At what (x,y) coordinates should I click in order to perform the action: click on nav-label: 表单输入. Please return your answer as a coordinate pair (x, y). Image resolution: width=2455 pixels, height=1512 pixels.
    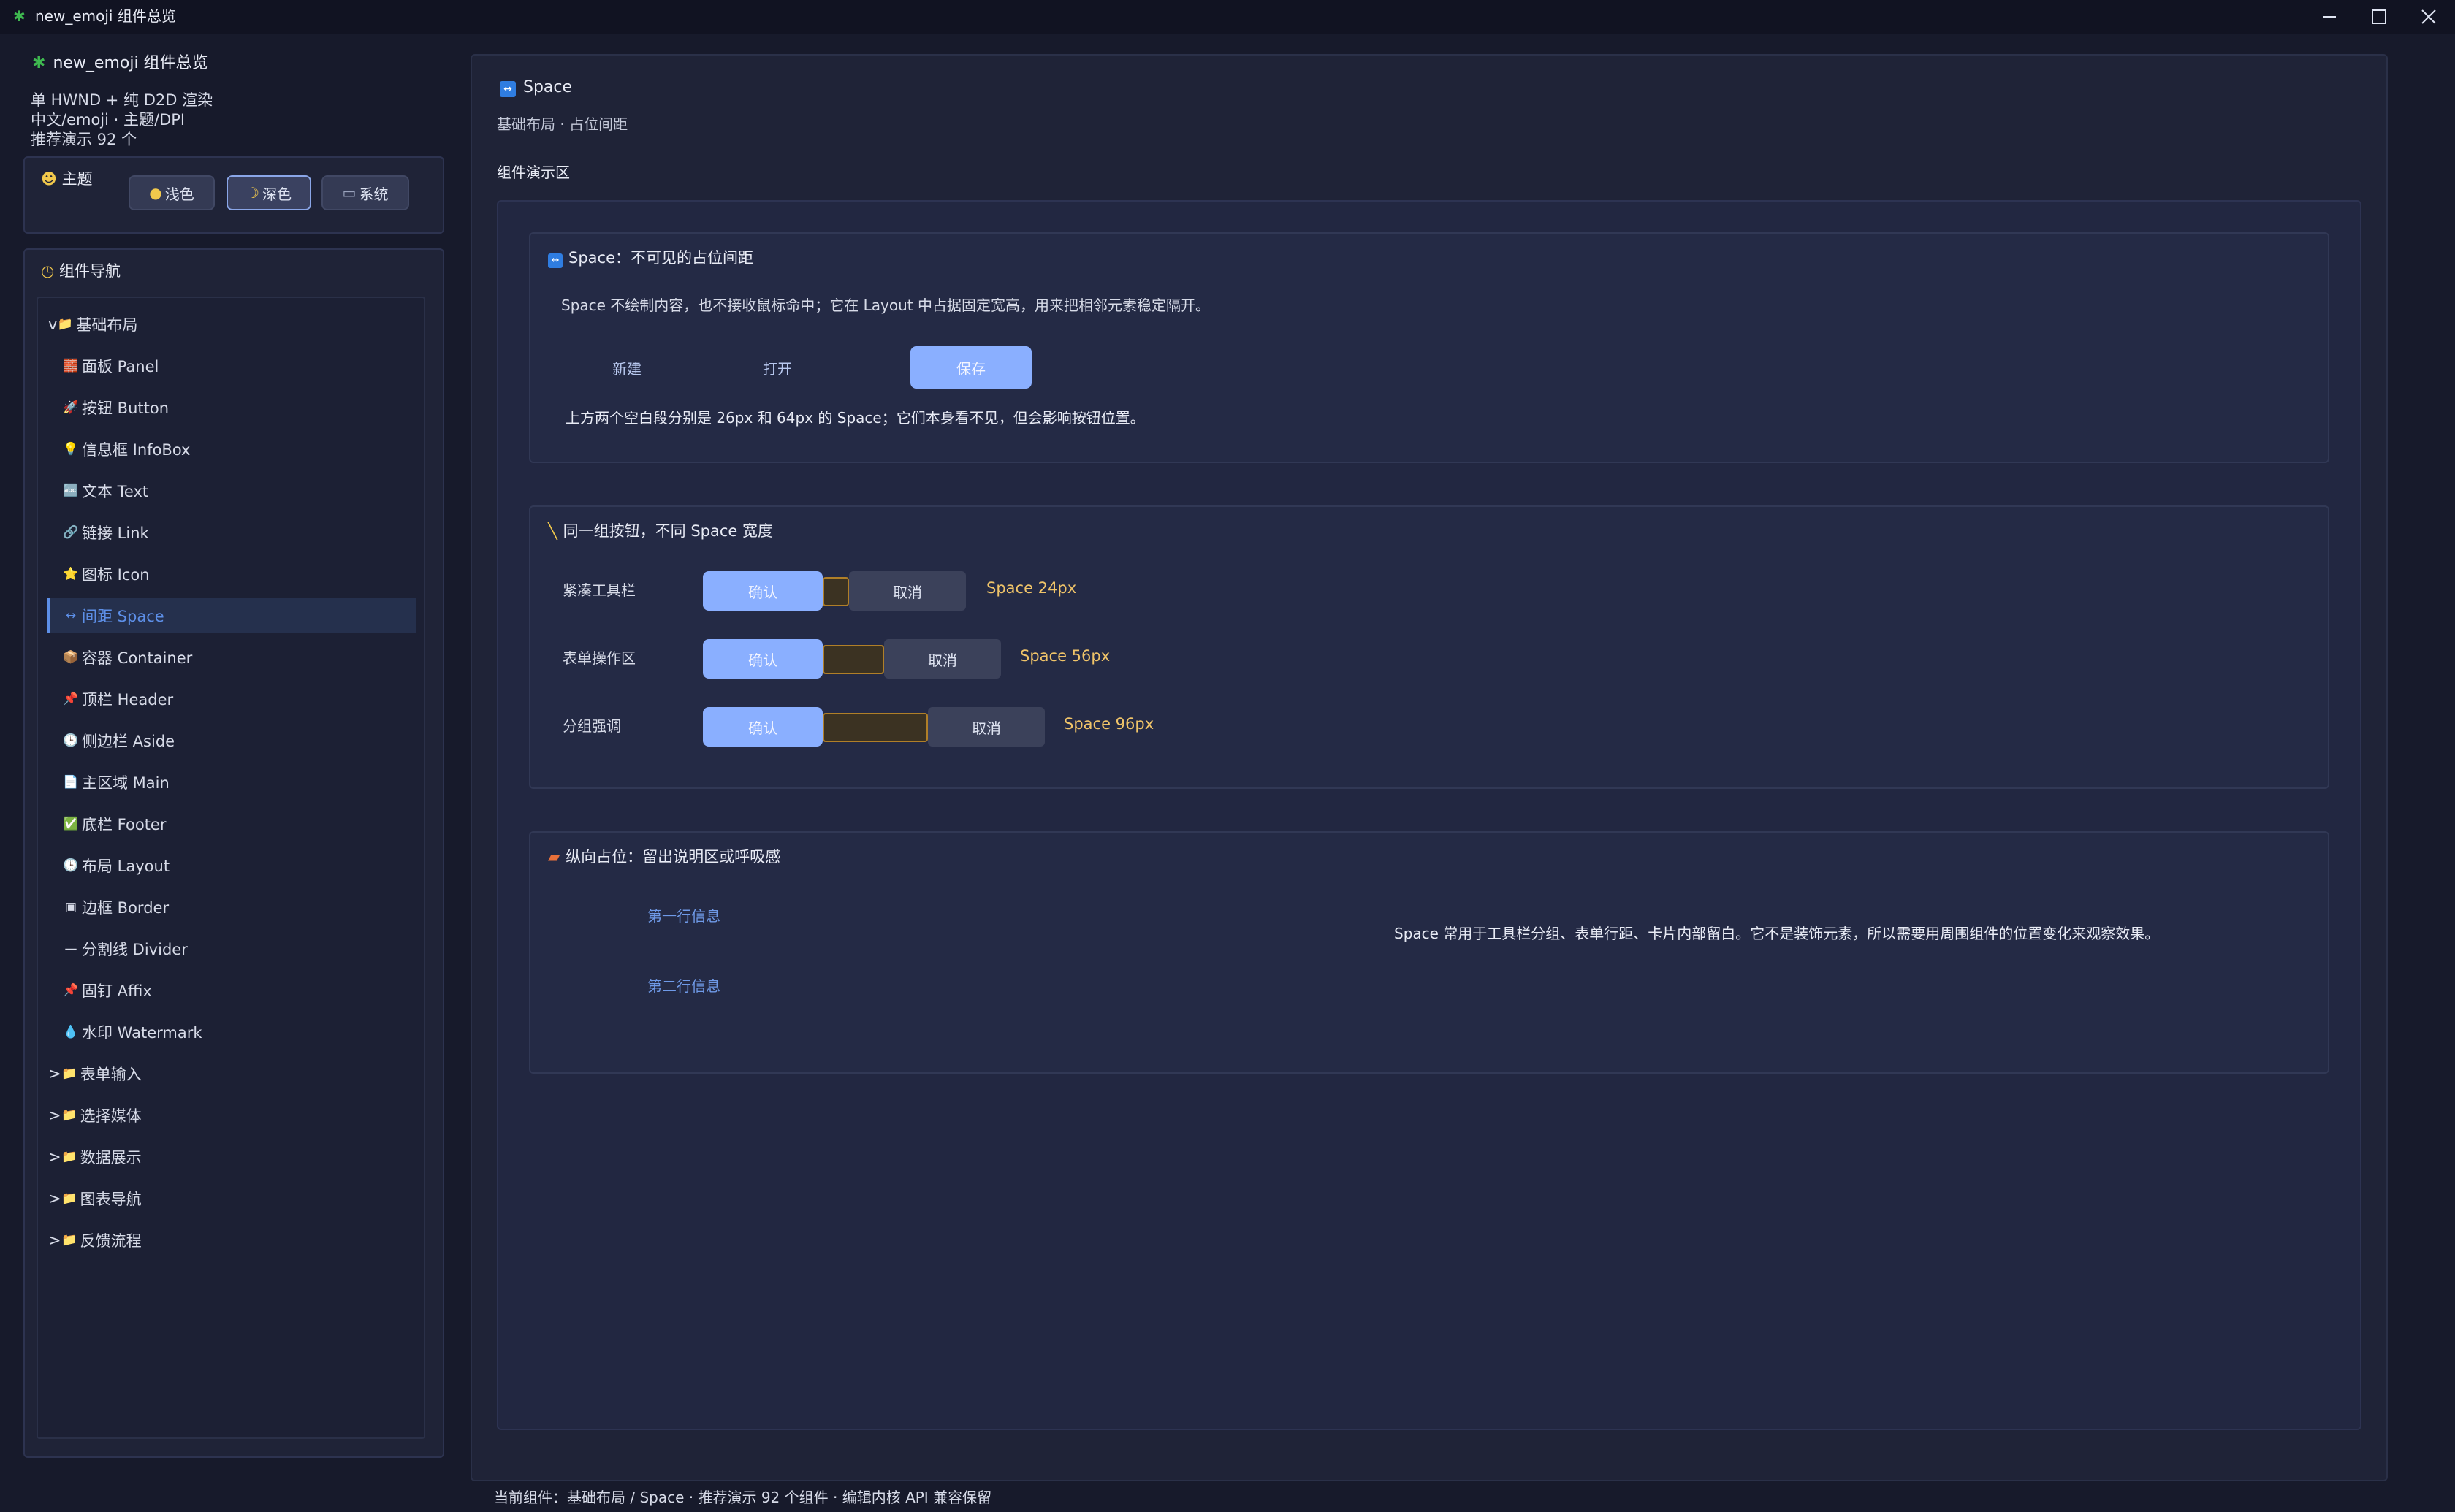
    Looking at the image, I should click on (111, 1074).